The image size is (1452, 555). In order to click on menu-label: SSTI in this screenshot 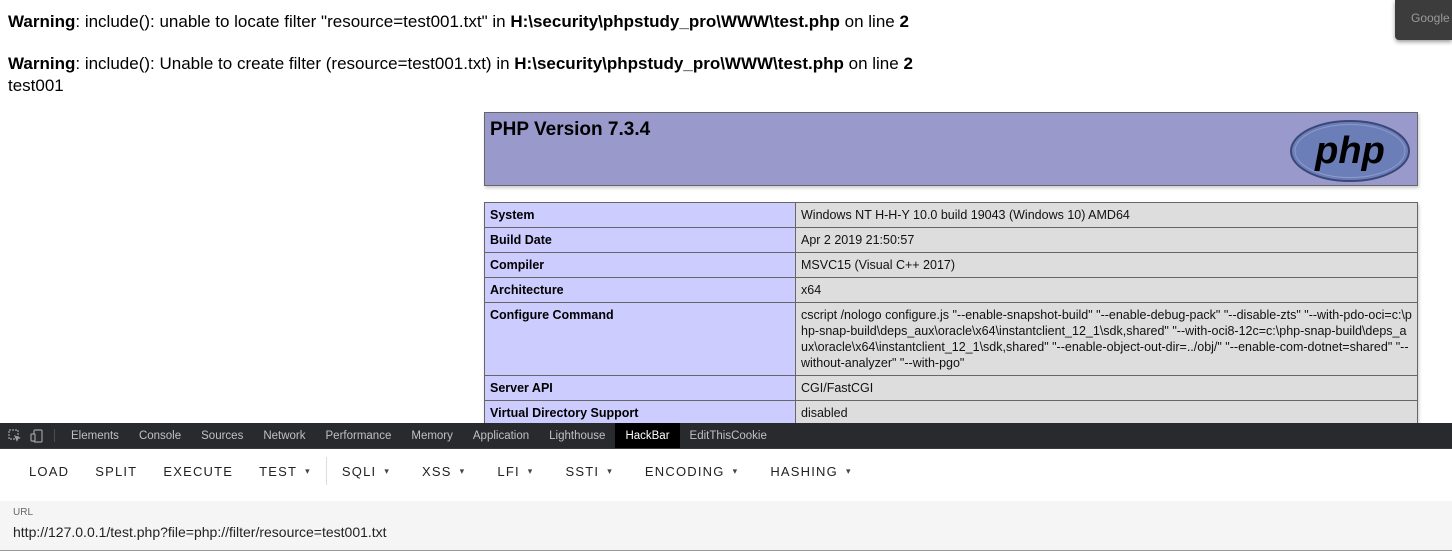, I will do `click(582, 471)`.